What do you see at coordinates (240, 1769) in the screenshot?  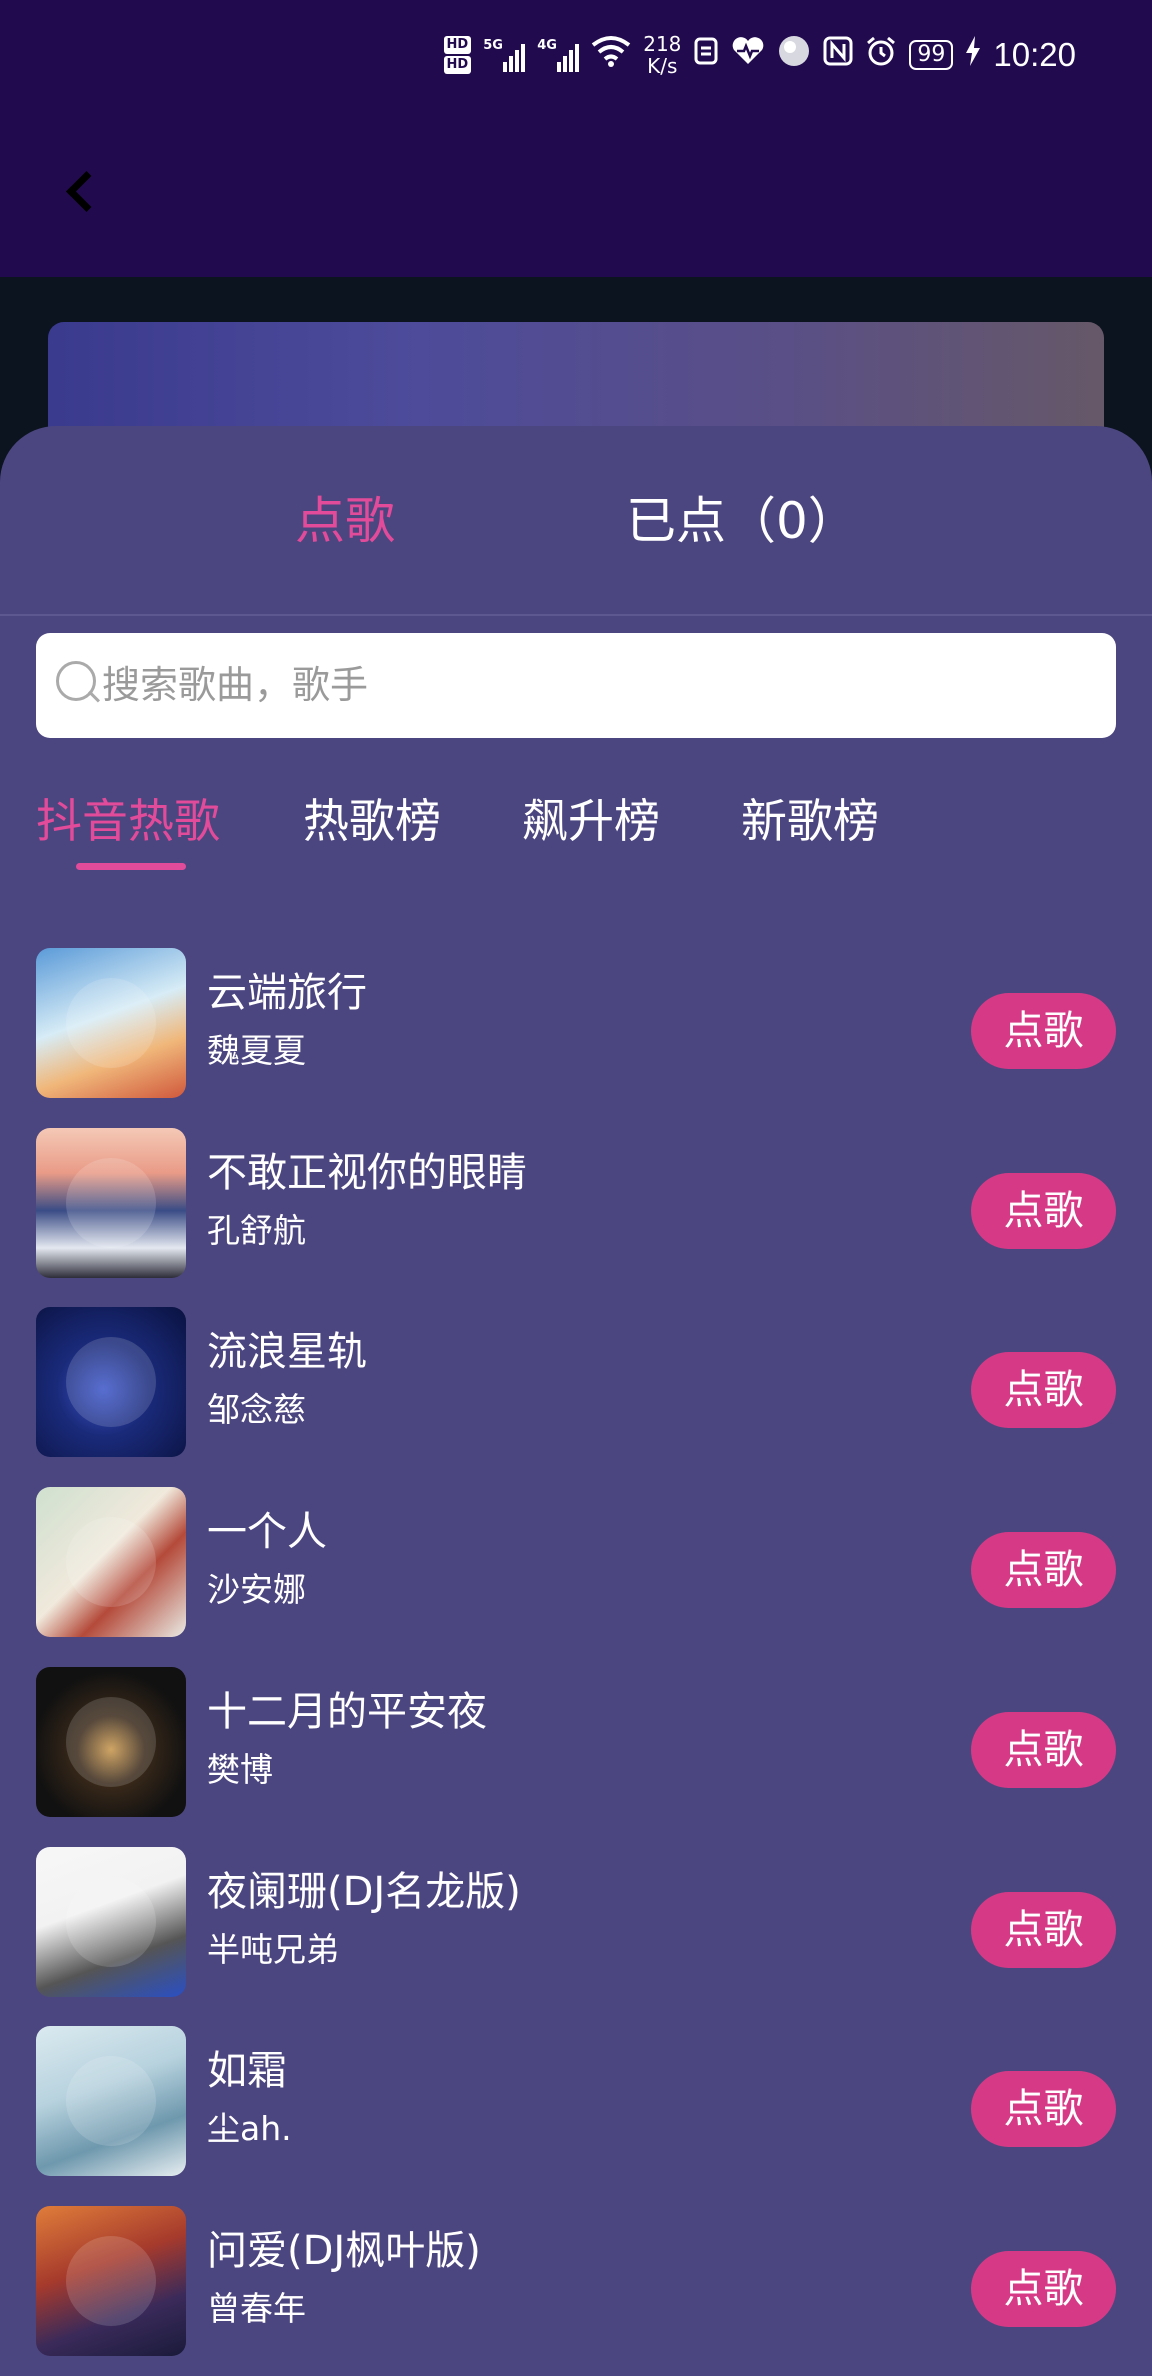 I see `song-artist: 樊博` at bounding box center [240, 1769].